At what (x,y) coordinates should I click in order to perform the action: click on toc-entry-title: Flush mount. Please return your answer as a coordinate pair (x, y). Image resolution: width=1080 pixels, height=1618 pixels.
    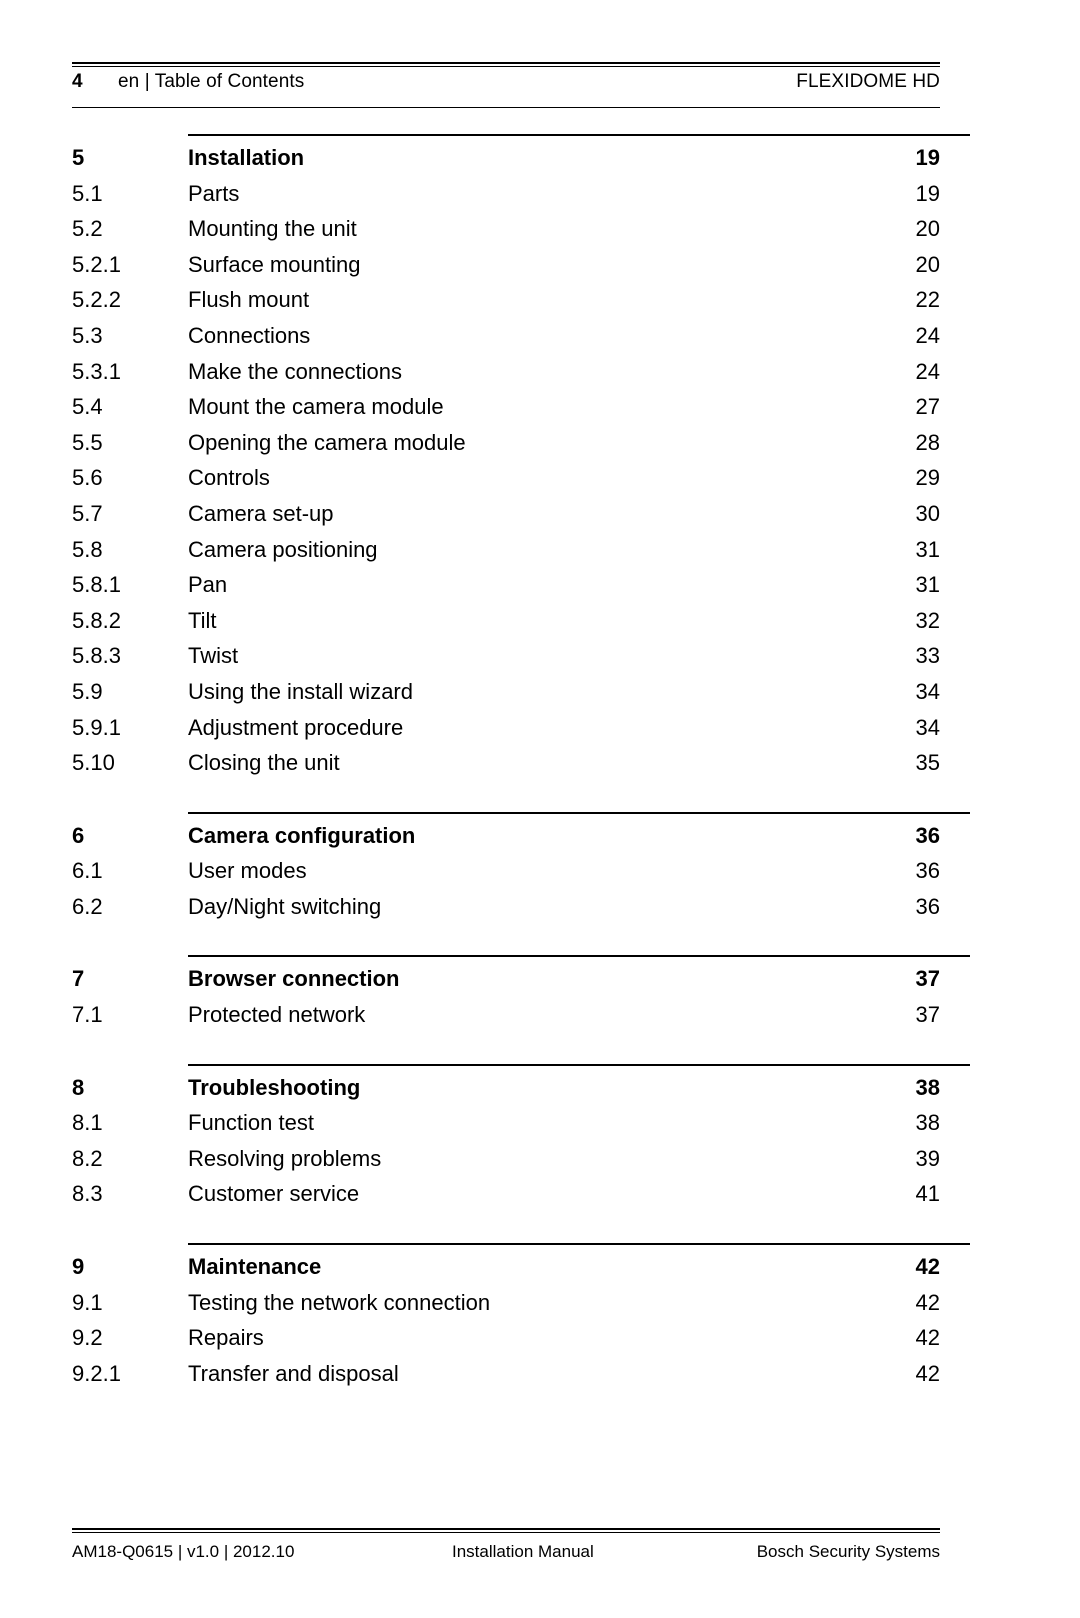
    Looking at the image, I should click on (249, 300).